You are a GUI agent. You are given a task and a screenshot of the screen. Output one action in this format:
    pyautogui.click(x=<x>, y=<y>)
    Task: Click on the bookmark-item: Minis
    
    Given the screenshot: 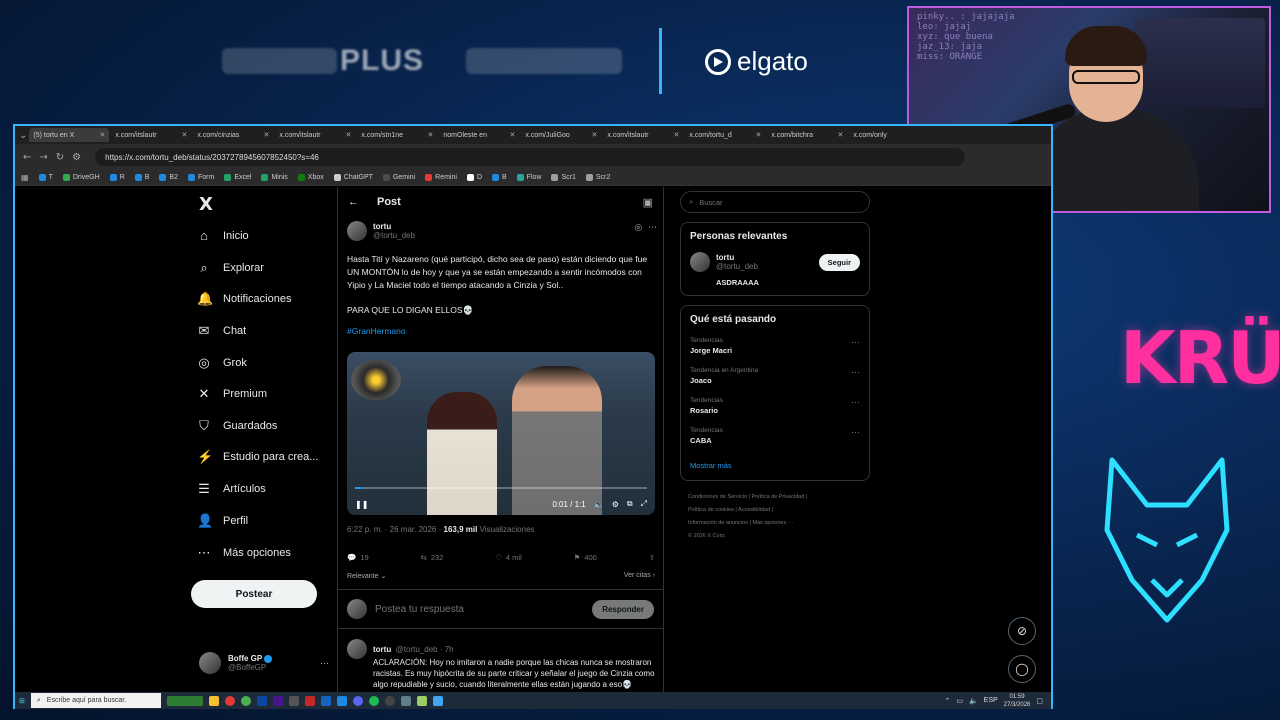 What is the action you would take?
    pyautogui.click(x=274, y=177)
    